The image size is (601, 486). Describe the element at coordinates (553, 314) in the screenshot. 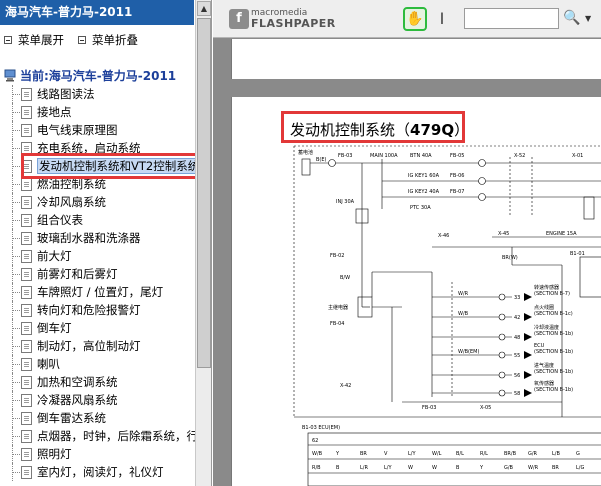

I see `label-sec-b1c: (SECTION B-1c)` at that location.